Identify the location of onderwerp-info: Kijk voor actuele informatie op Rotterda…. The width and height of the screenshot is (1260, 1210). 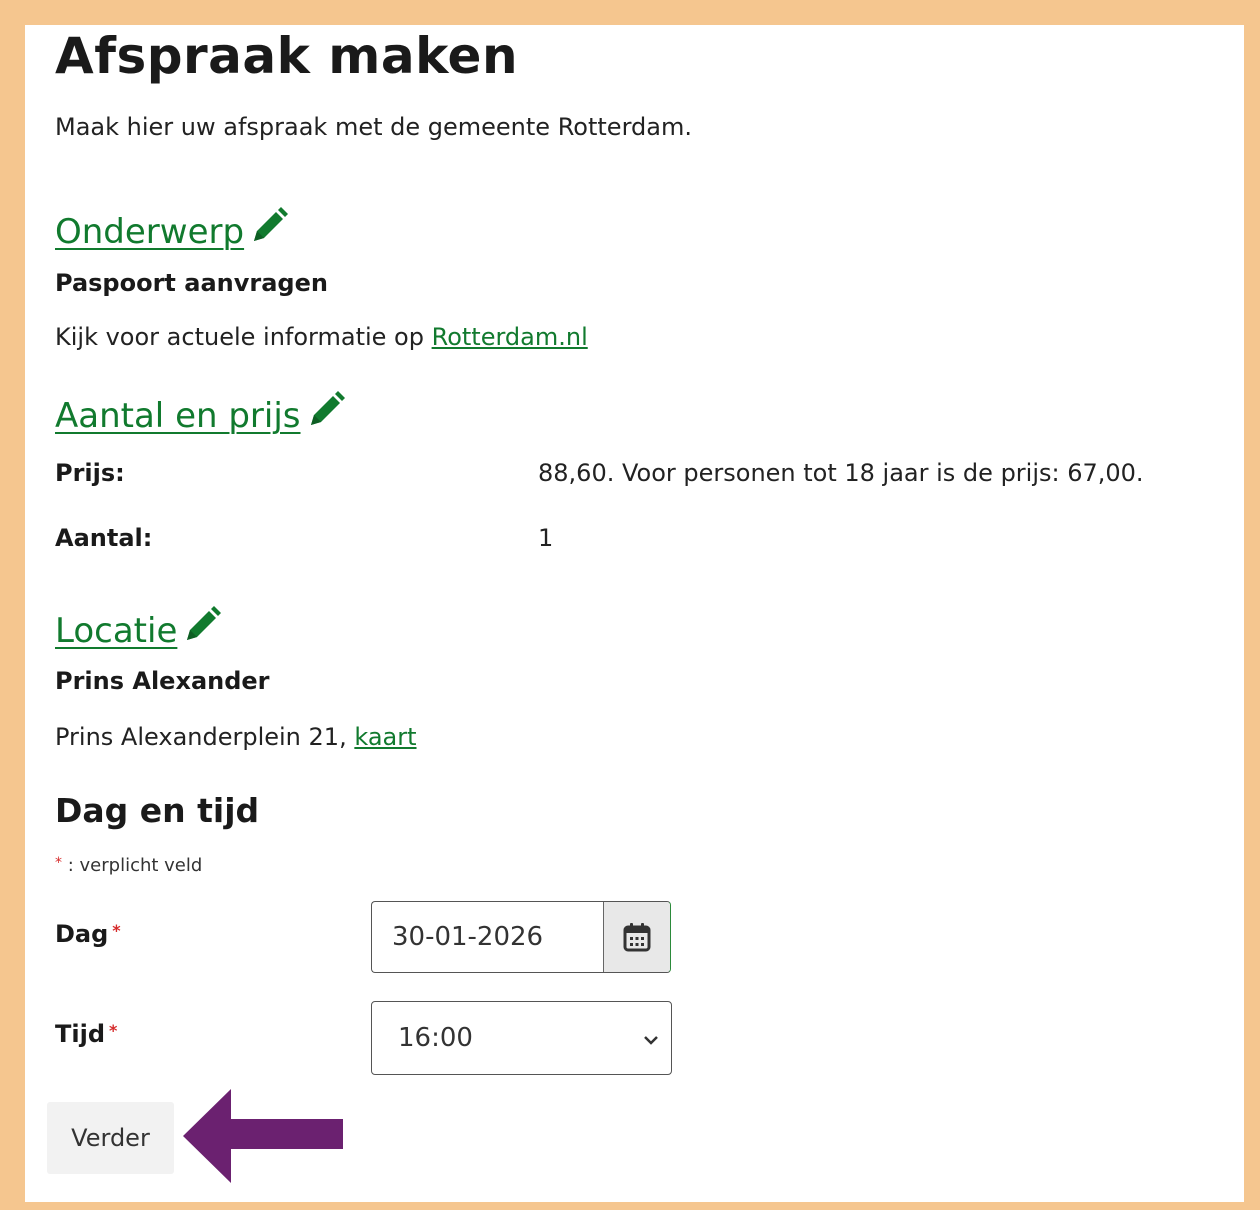
(321, 337).